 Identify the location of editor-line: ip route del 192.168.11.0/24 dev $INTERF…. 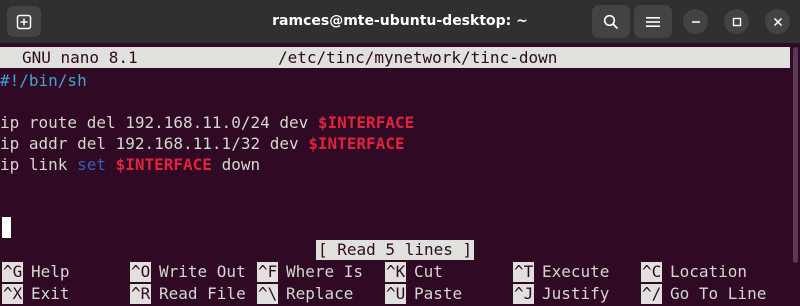
(207, 122).